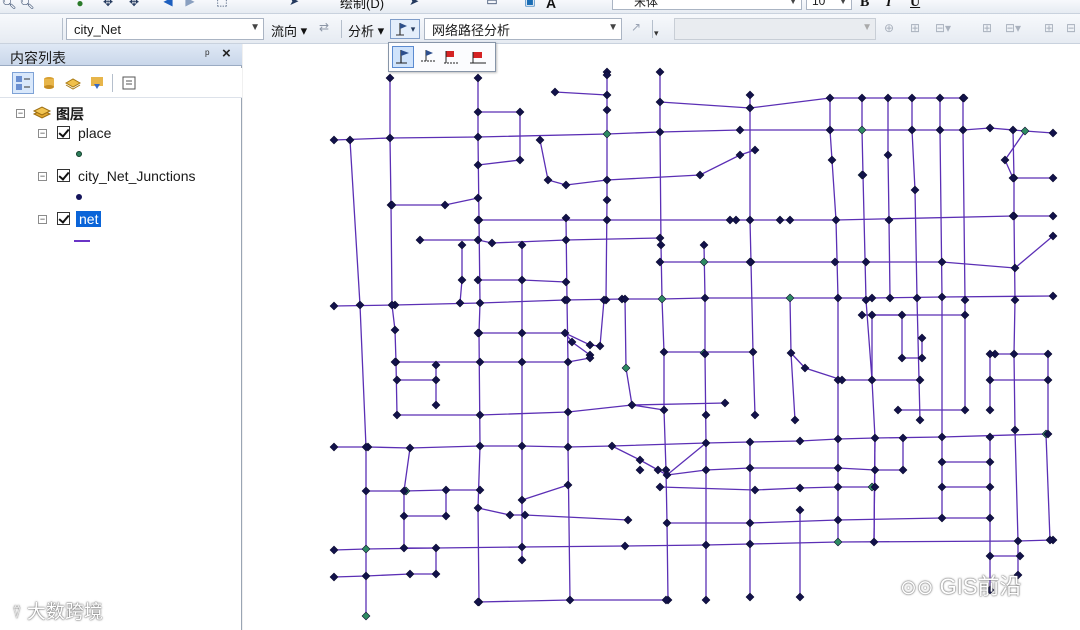  Describe the element at coordinates (819, 4) in the screenshot. I see `font-size-value: 10` at that location.